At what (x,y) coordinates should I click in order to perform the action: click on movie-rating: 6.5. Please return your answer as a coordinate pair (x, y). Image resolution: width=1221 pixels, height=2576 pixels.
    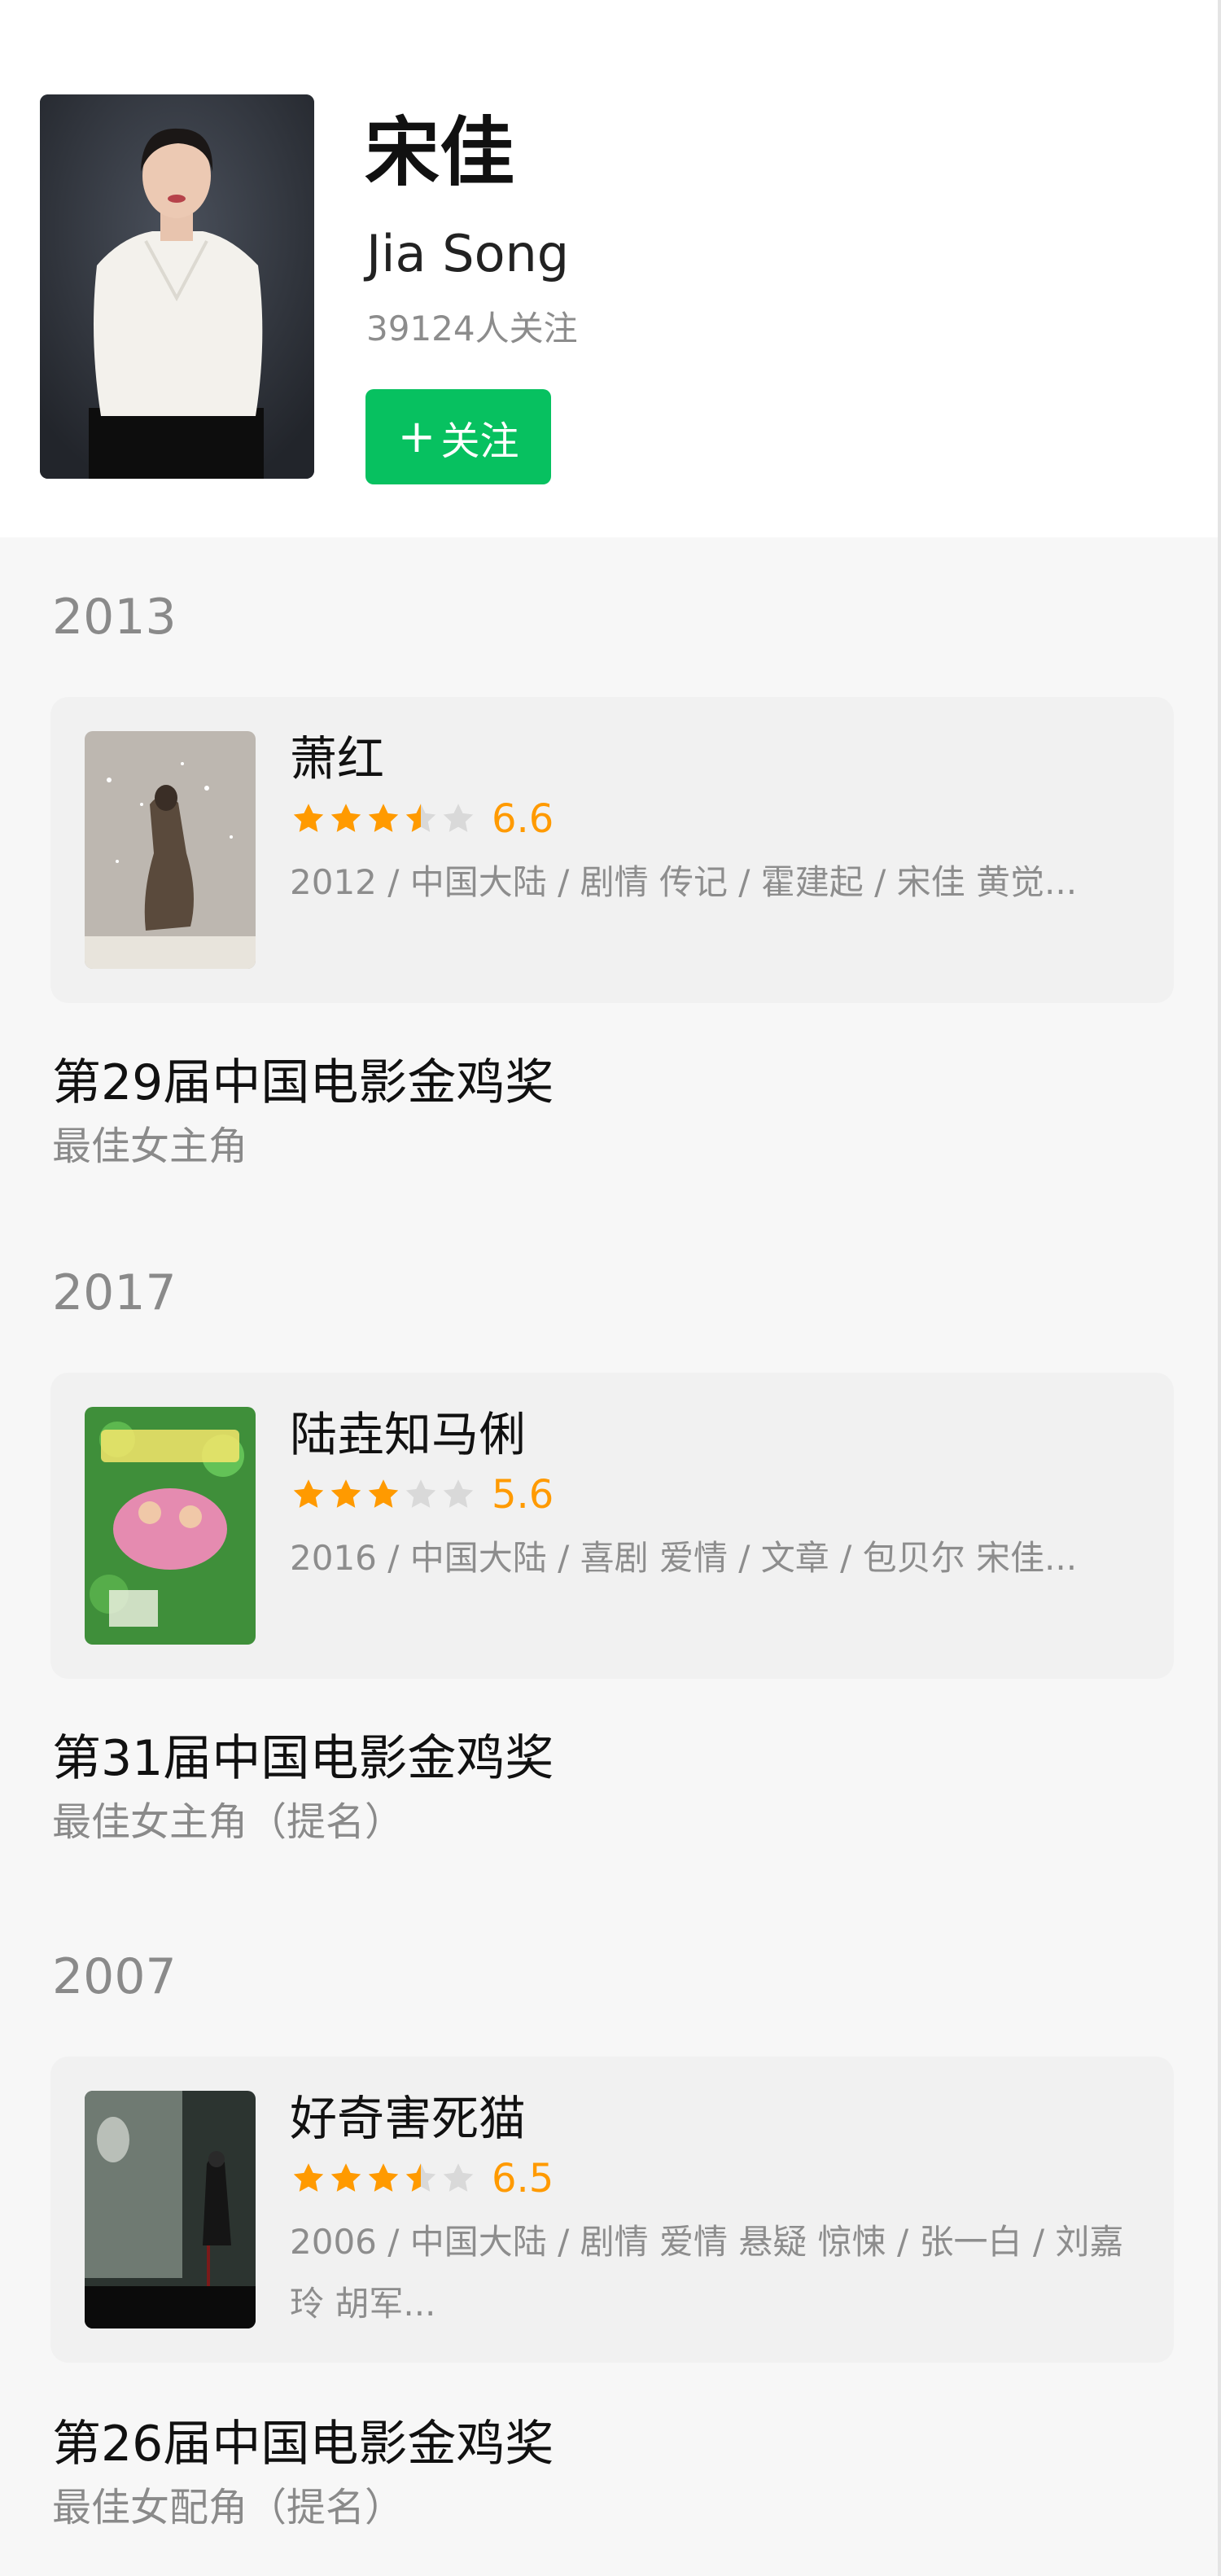
    Looking at the image, I should click on (422, 2178).